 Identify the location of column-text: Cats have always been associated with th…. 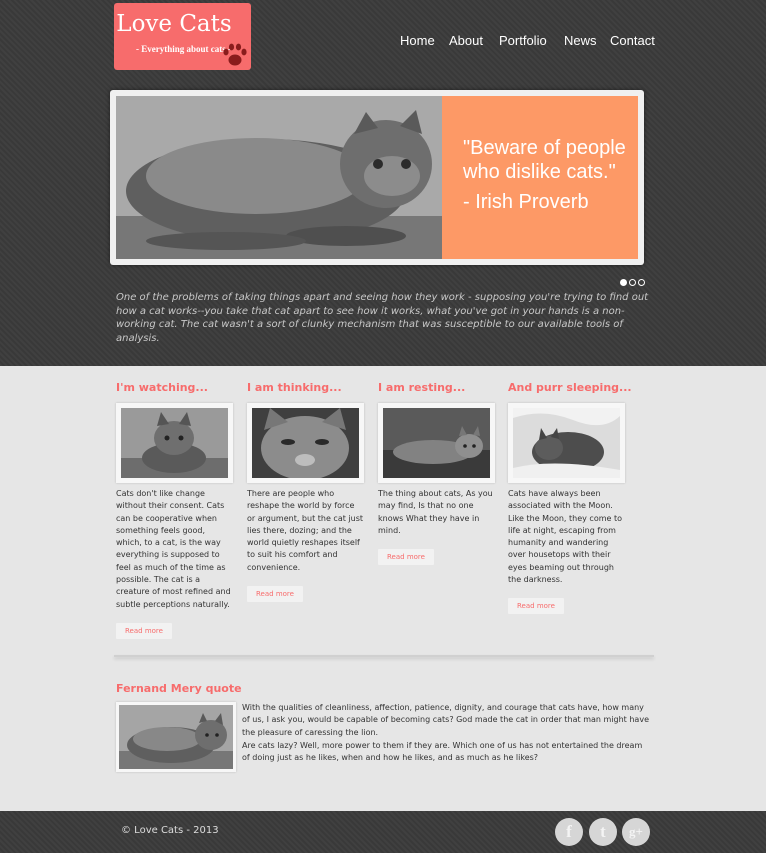
(565, 537).